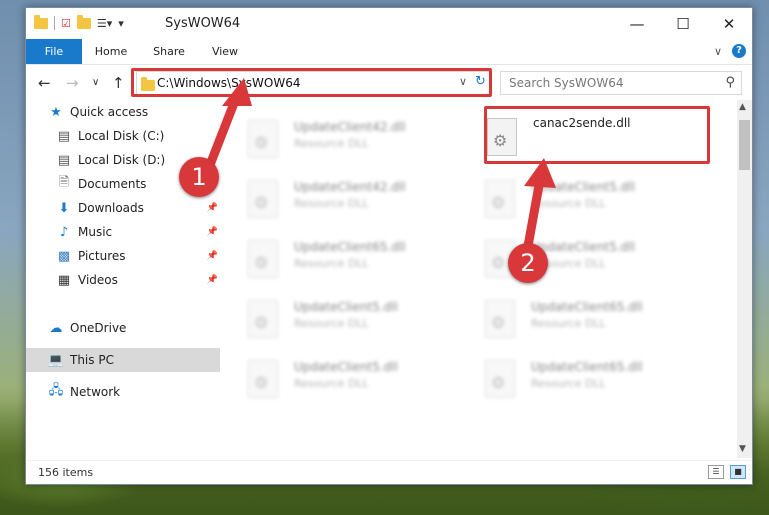  What do you see at coordinates (64, 208) in the screenshot?
I see `downloads-icon: ⬇` at bounding box center [64, 208].